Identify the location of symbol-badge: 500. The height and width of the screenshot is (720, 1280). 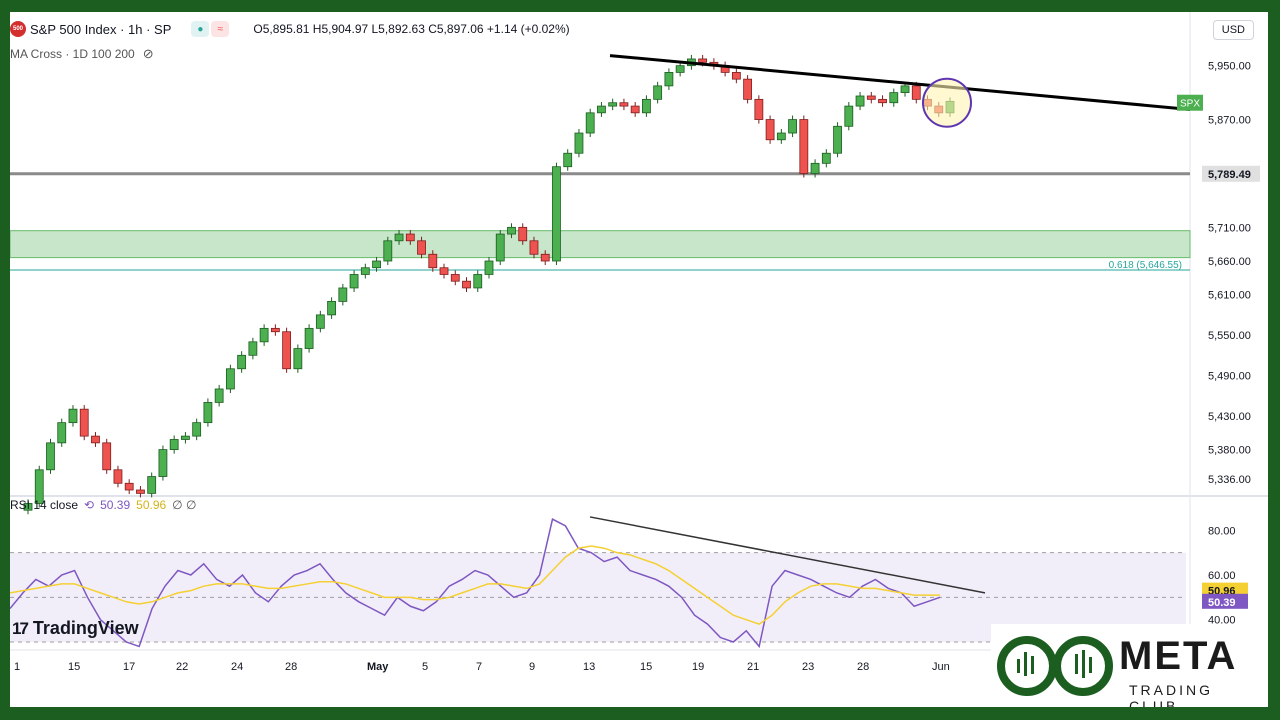
(18, 29).